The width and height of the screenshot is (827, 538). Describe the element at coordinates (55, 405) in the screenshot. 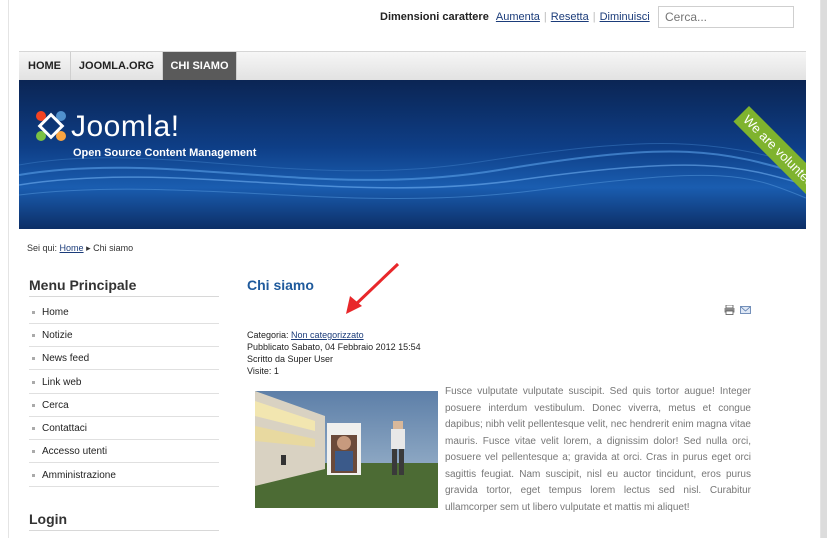

I see `menu-item-label: Cerca` at that location.